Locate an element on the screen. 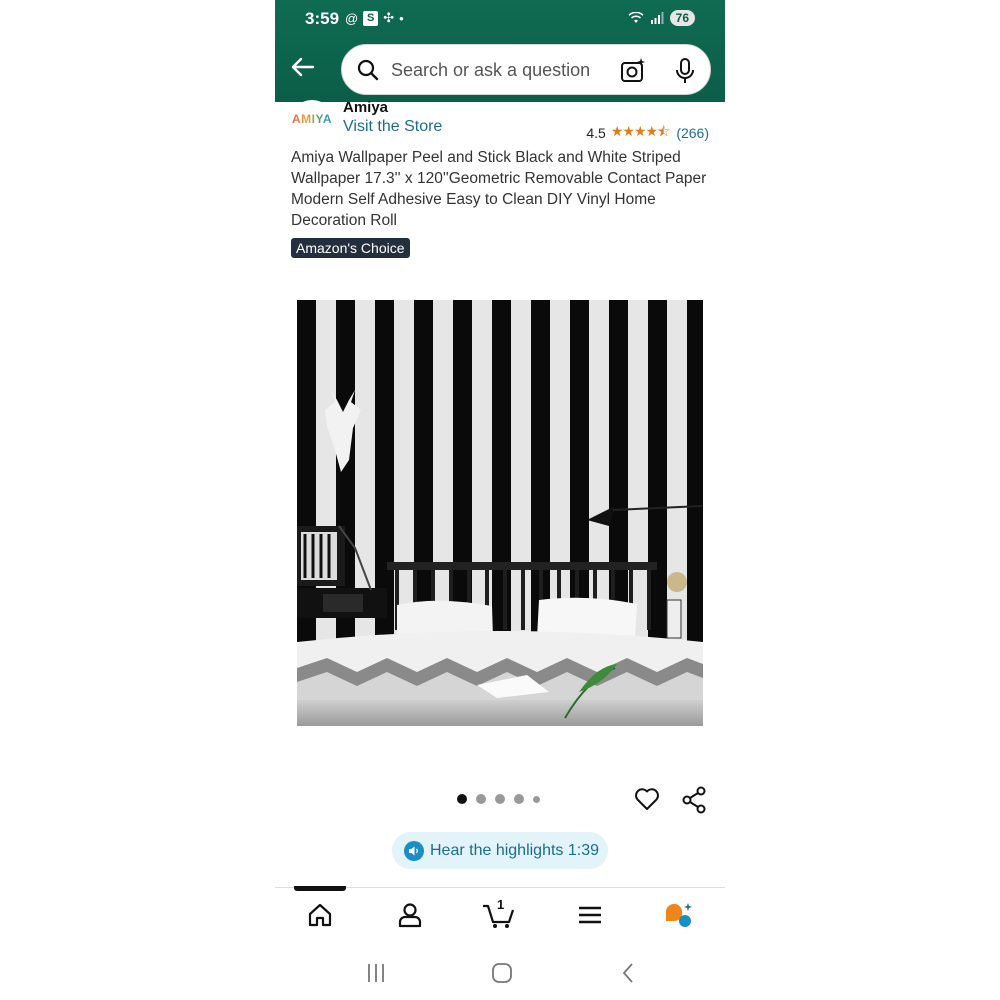  cart-button: 1 is located at coordinates (499, 913).